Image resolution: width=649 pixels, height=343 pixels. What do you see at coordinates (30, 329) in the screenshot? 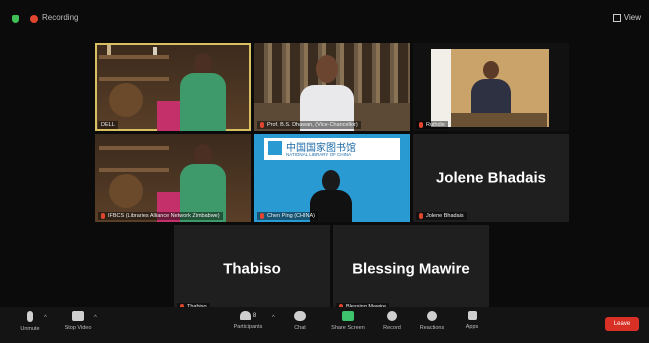
I see `unmute-label: Unmute` at bounding box center [30, 329].